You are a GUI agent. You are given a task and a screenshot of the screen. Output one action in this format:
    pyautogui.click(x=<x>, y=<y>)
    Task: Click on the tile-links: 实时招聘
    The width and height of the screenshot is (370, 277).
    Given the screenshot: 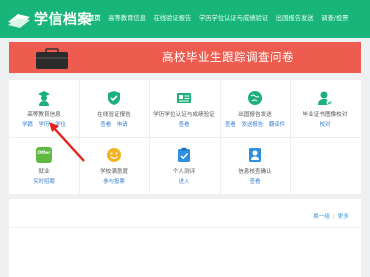 What is the action you would take?
    pyautogui.click(x=44, y=181)
    